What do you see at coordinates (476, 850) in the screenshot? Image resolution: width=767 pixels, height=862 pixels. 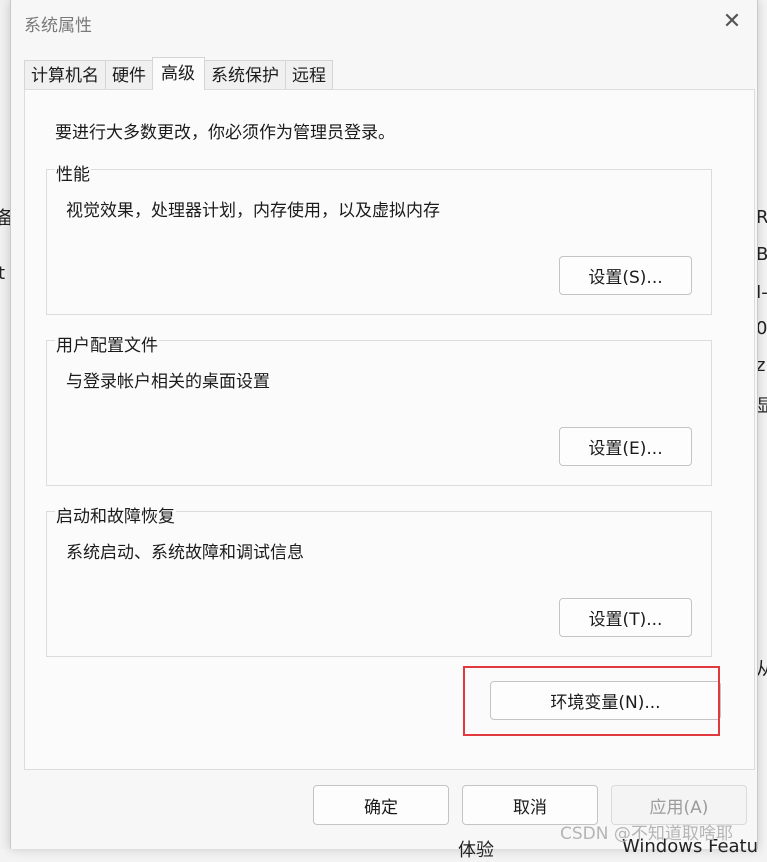 I see `background-text: 体验` at bounding box center [476, 850].